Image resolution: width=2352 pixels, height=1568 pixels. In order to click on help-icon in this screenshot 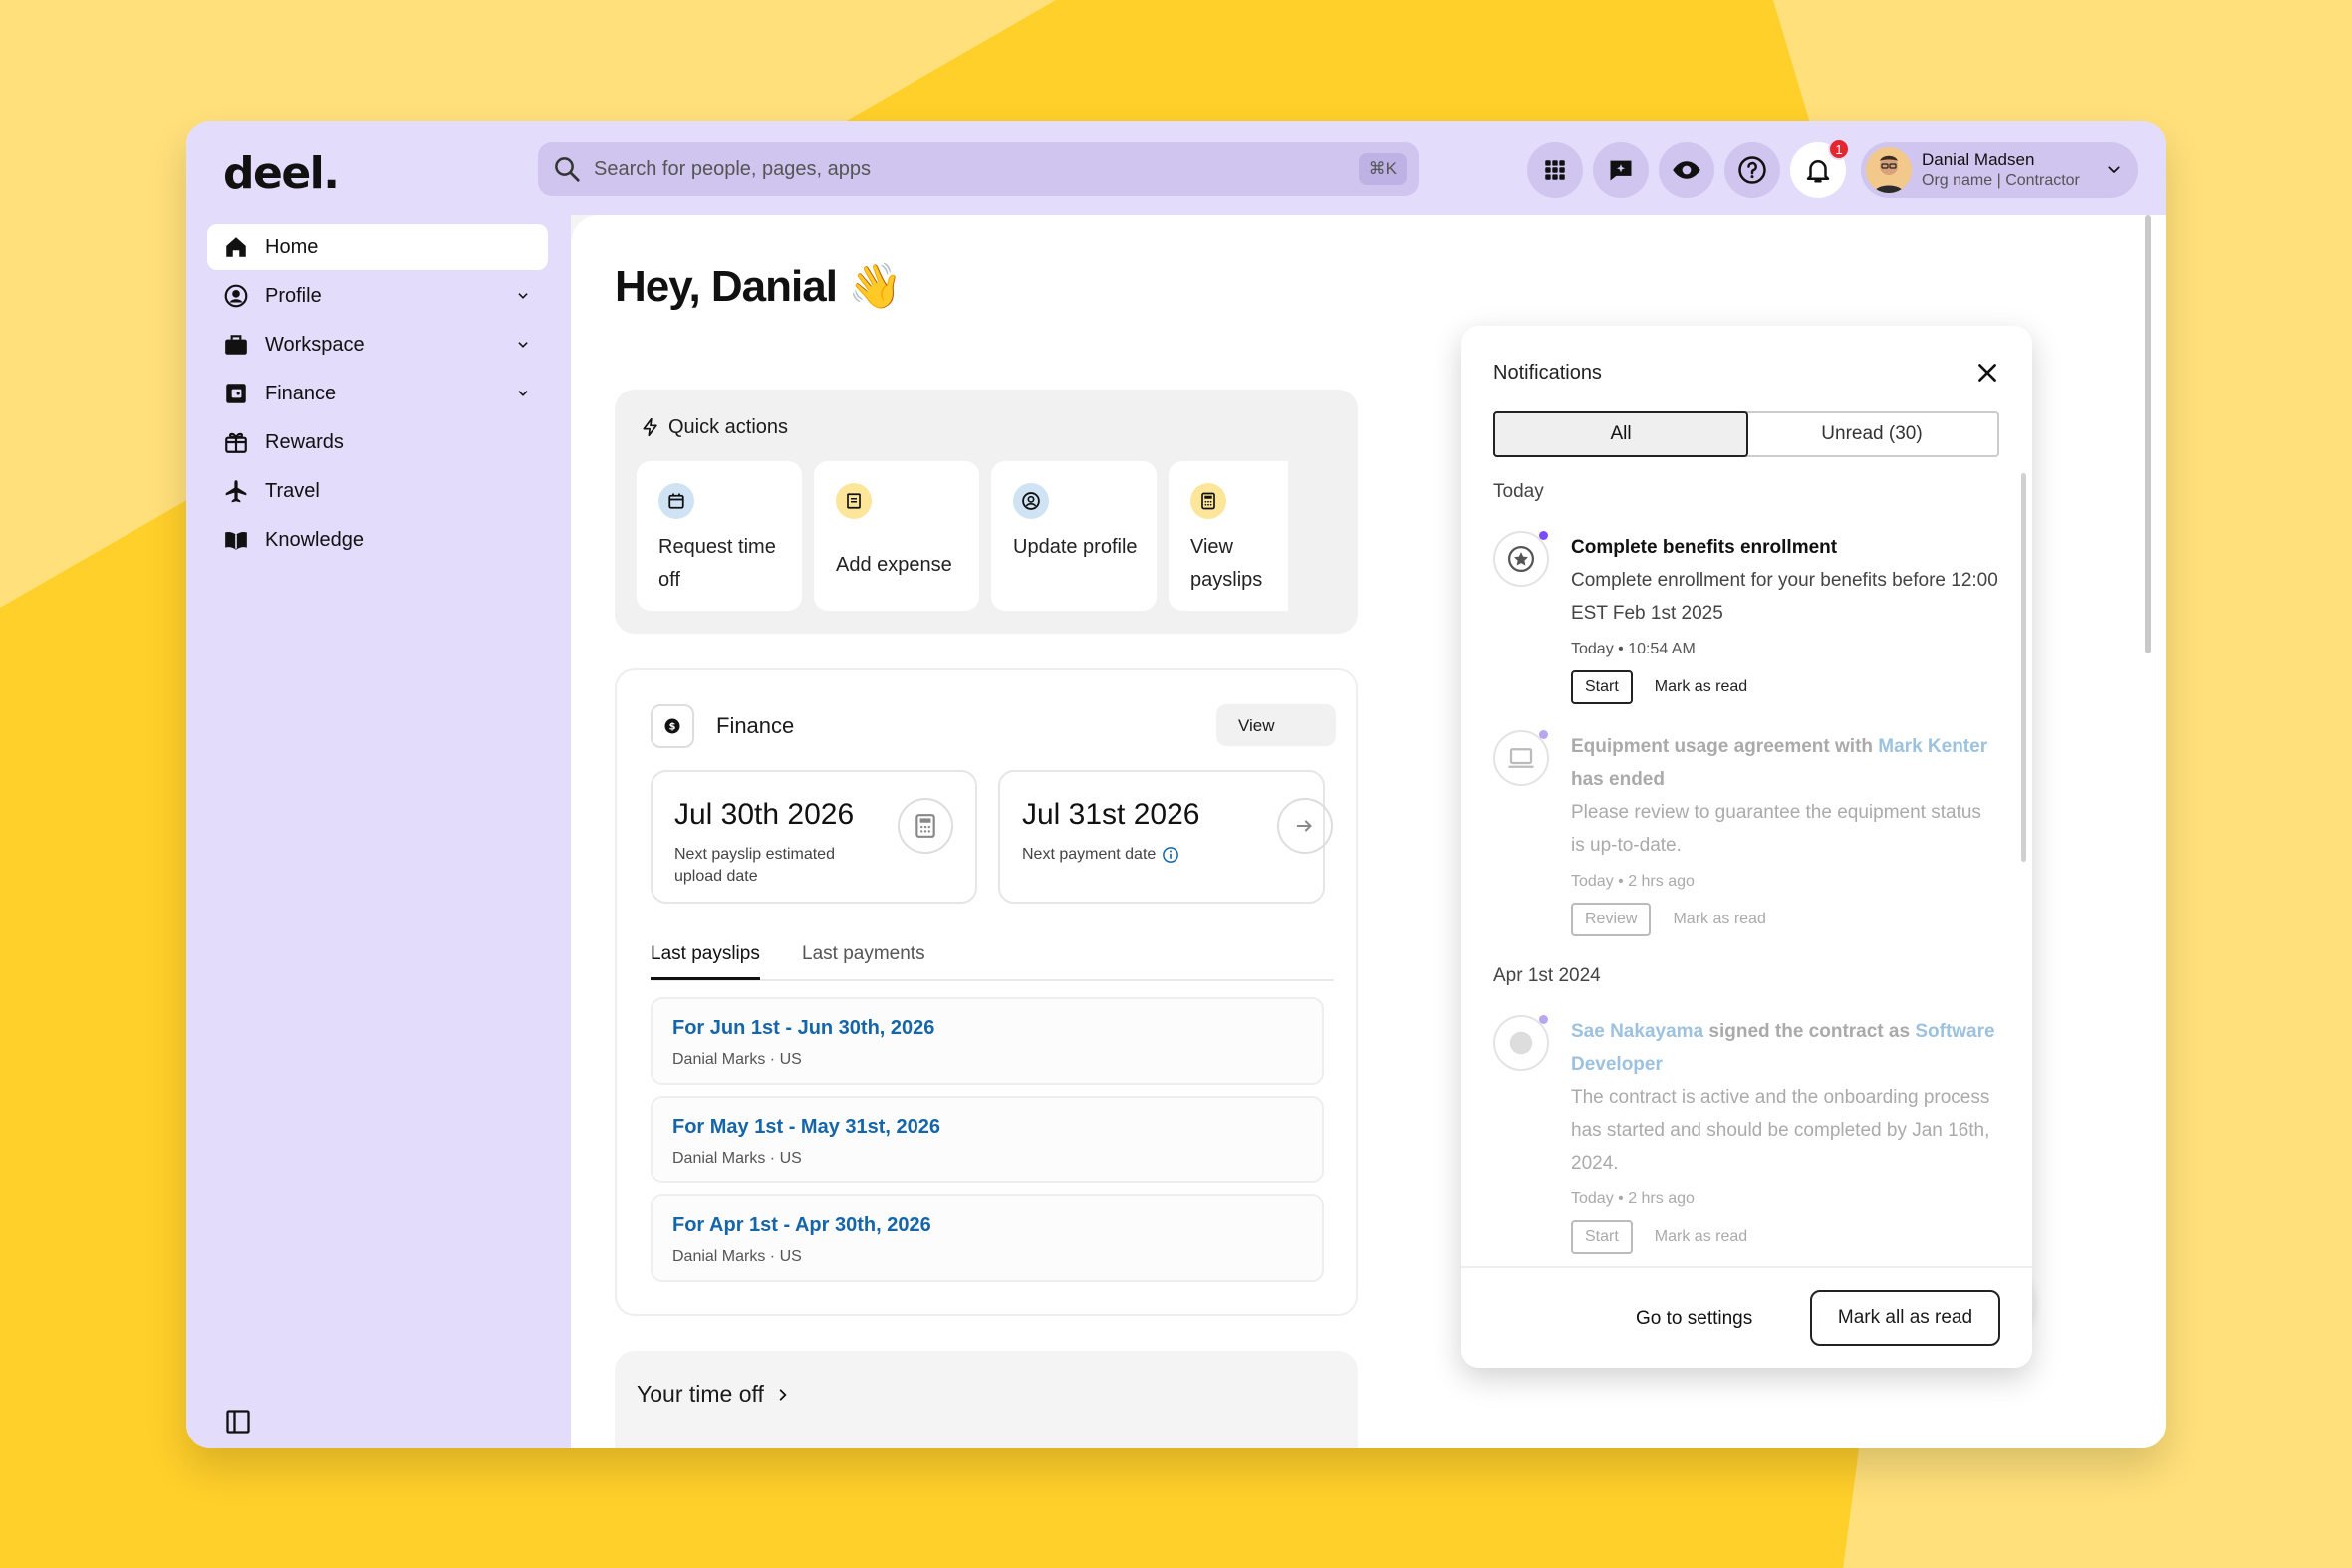, I will do `click(1752, 170)`.